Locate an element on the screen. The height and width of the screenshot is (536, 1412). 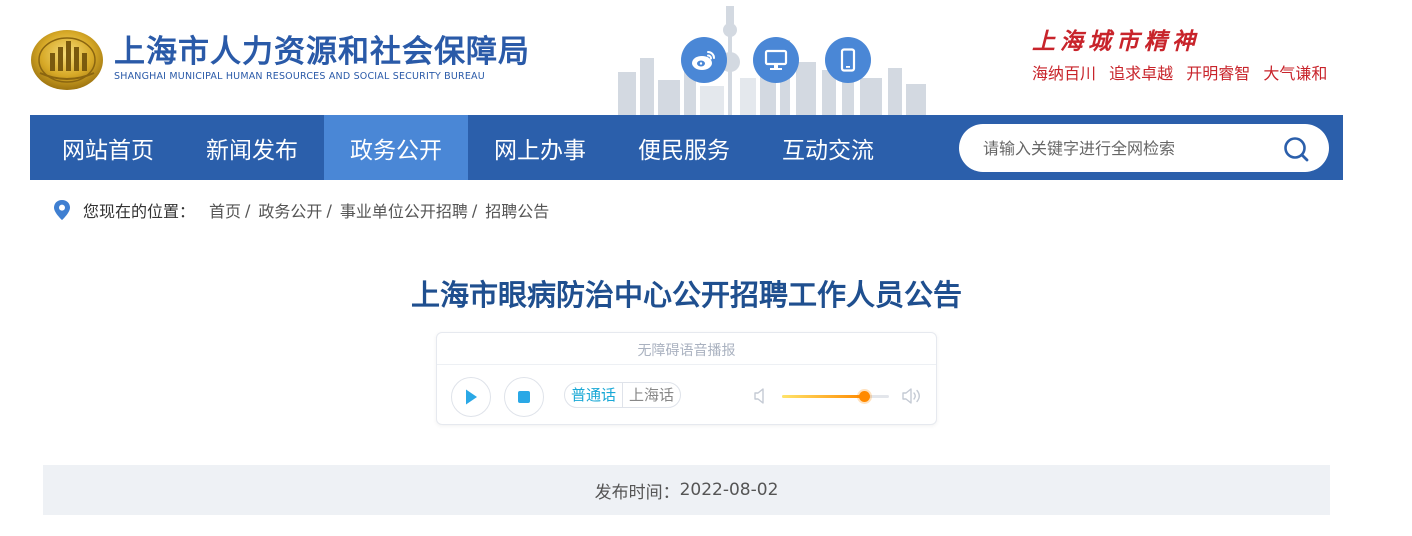
play-icon is located at coordinates (471, 397).